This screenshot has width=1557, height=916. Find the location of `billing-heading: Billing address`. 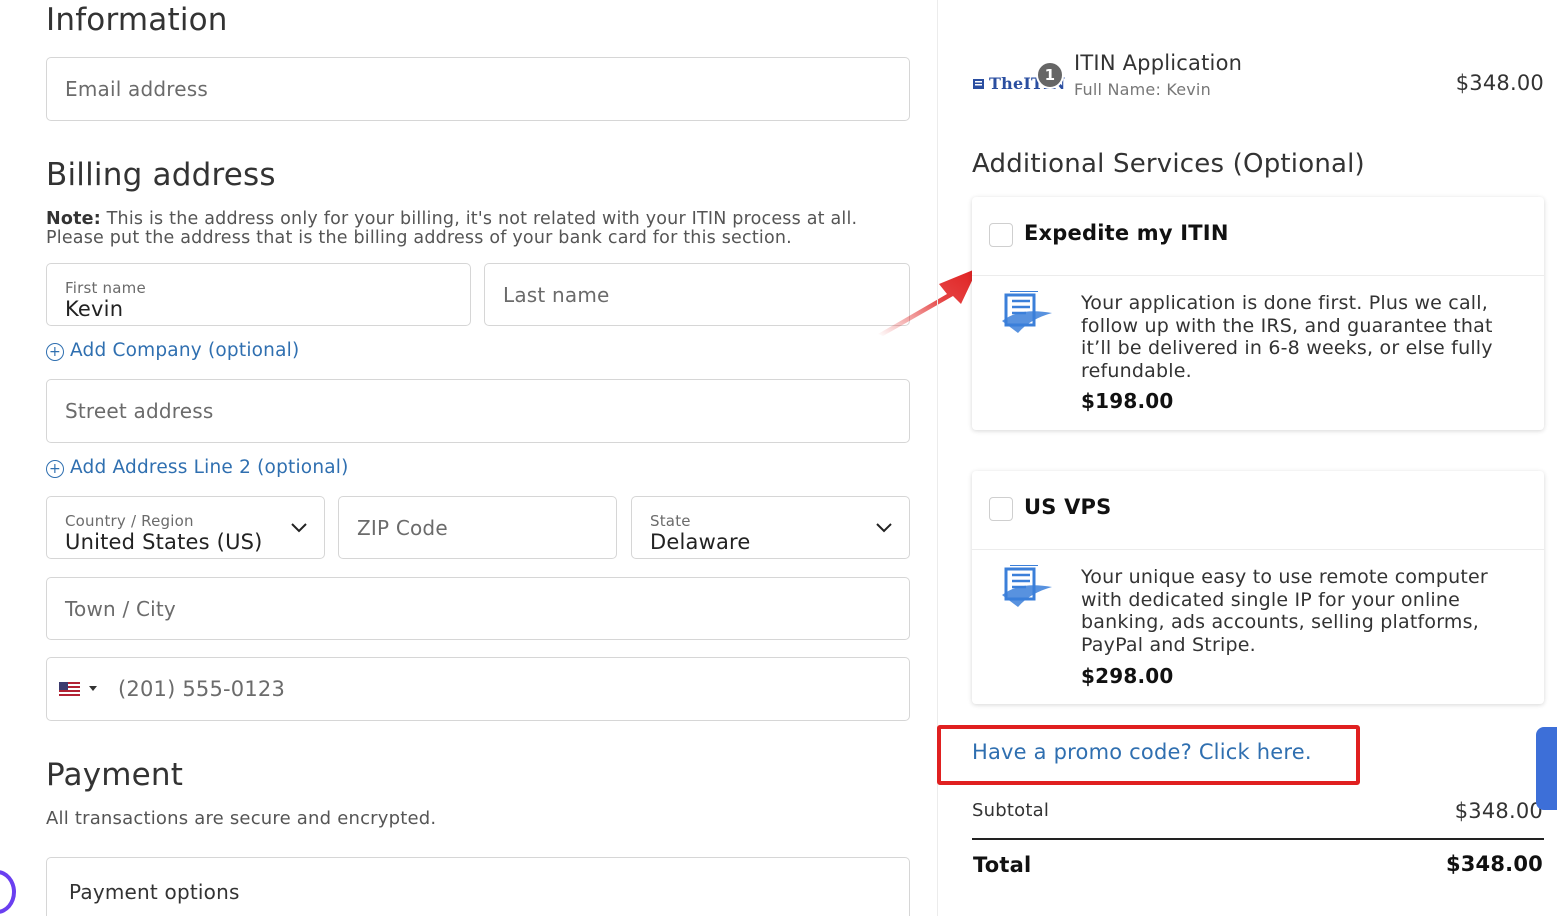

billing-heading: Billing address is located at coordinates (161, 175).